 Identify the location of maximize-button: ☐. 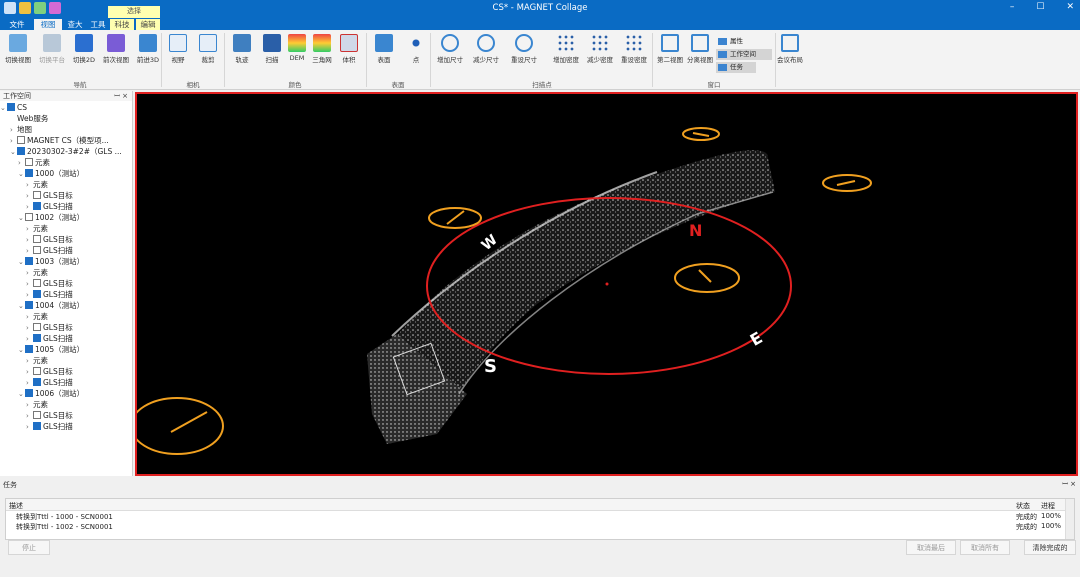
(1040, 7).